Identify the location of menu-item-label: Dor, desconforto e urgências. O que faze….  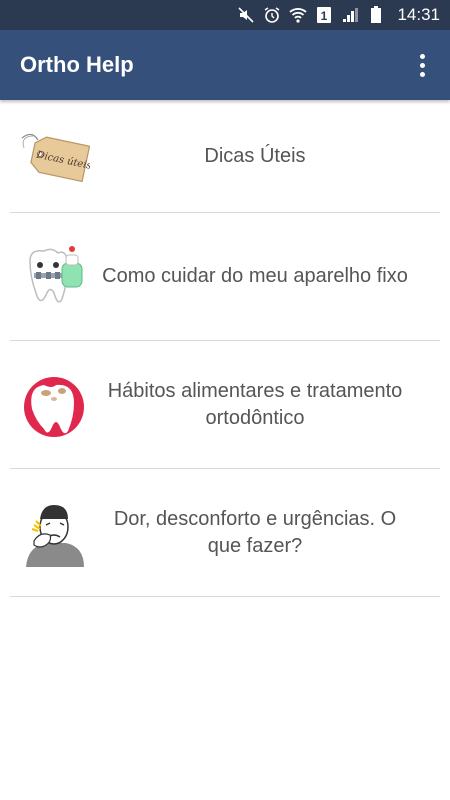
(255, 532).